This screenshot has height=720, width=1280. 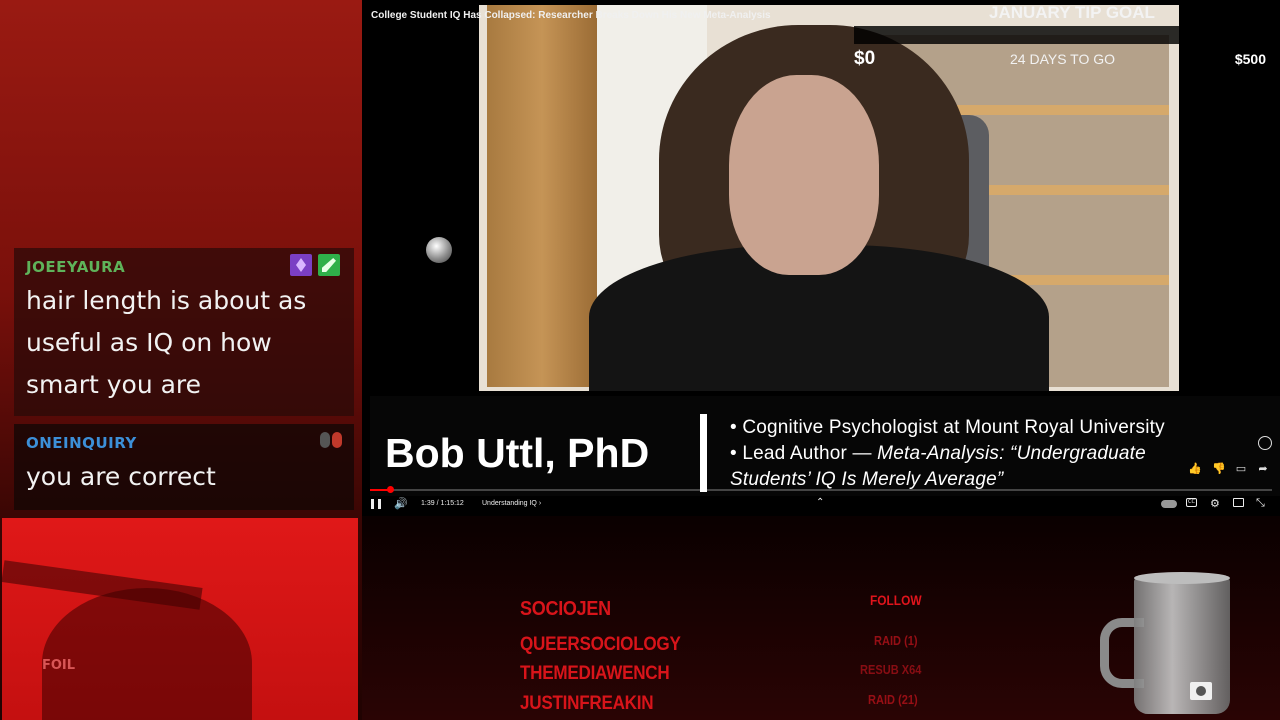 I want to click on loading-orb-icon, so click(x=439, y=250).